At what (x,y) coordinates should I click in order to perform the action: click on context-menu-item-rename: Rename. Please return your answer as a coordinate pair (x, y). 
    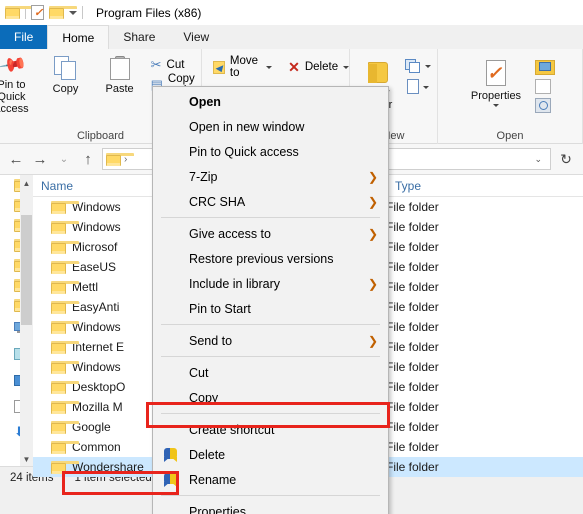
    Looking at the image, I should click on (270, 479).